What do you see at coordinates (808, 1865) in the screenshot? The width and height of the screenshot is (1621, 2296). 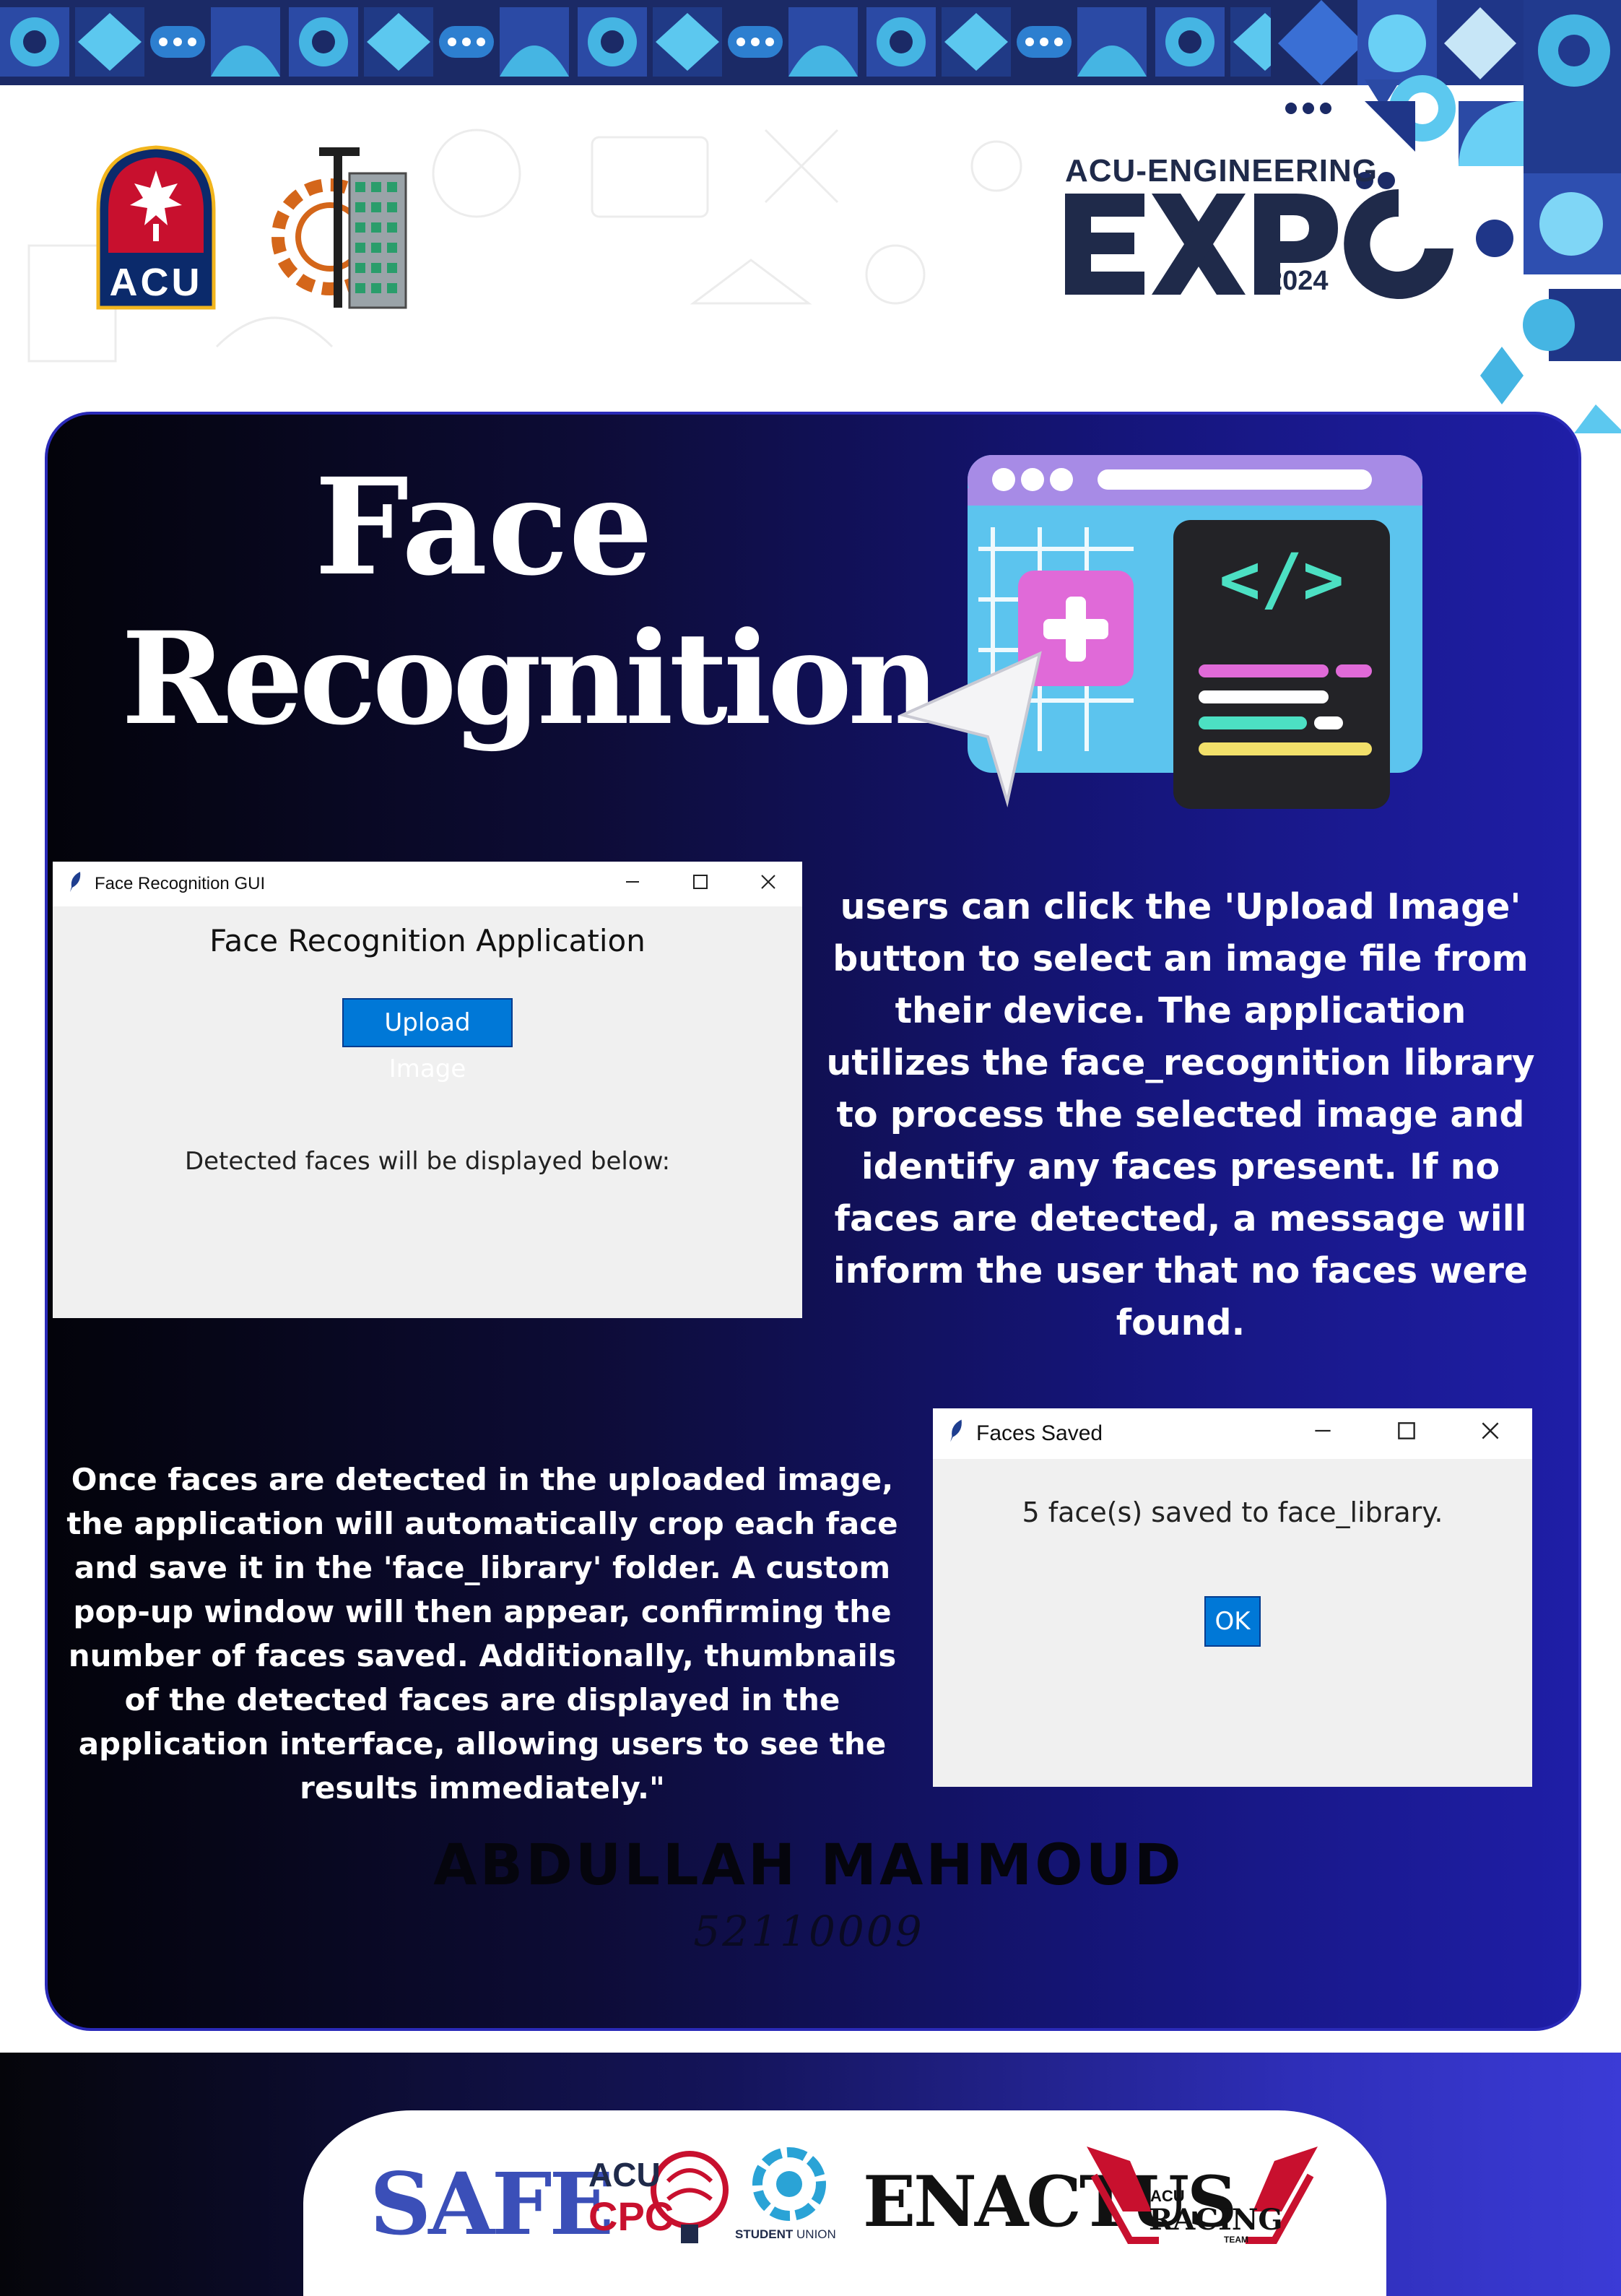 I see `author-name: ABDULLAH MAHMOUD` at bounding box center [808, 1865].